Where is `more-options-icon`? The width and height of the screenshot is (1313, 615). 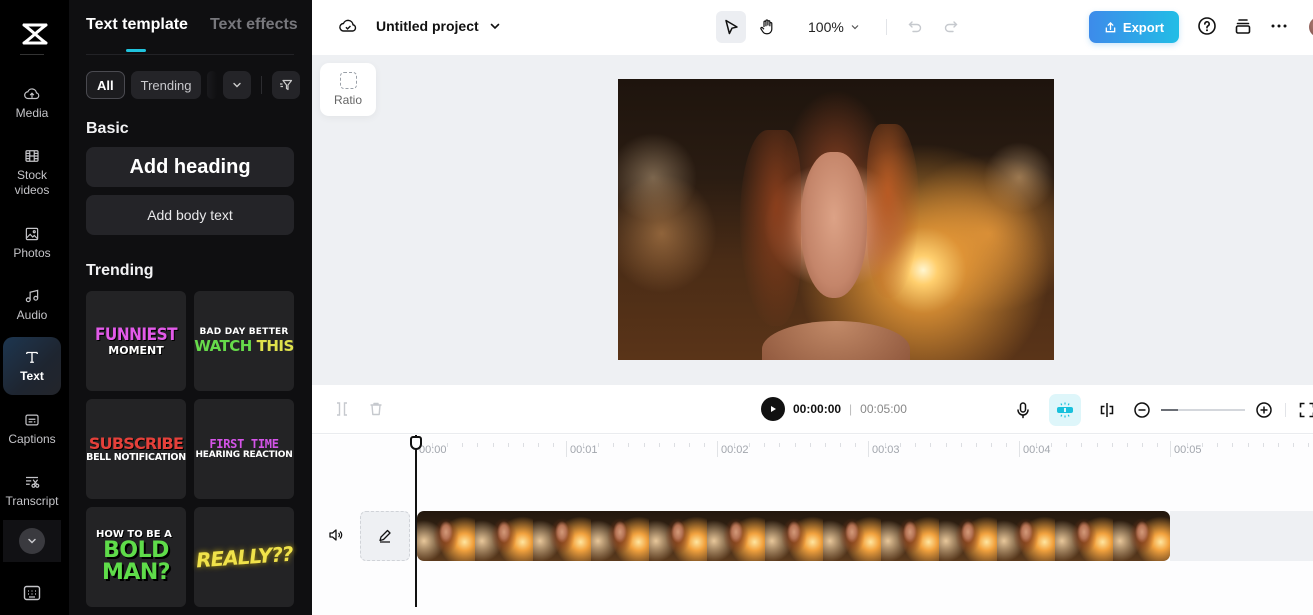 more-options-icon is located at coordinates (1279, 26).